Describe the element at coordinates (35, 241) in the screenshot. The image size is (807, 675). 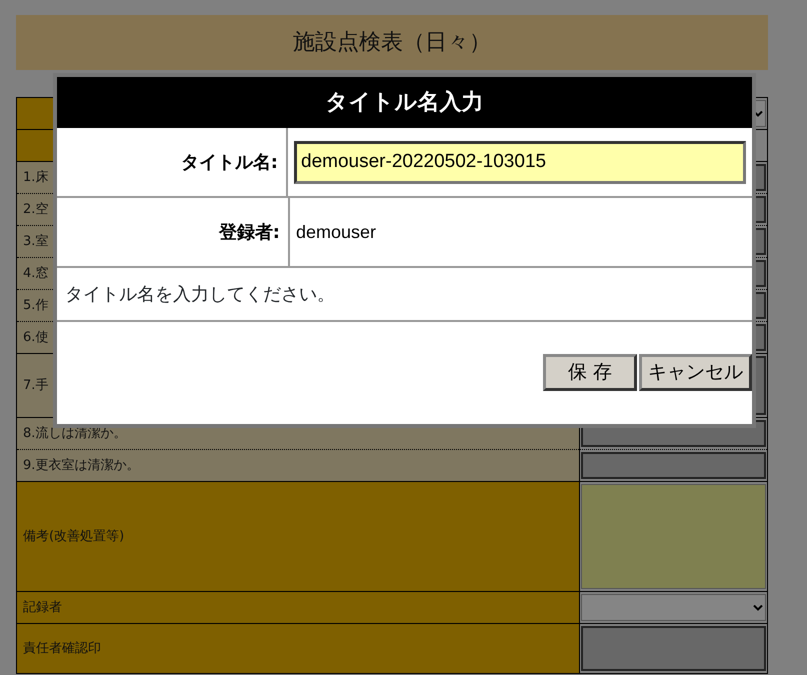
I see `row-label: 3.室` at that location.